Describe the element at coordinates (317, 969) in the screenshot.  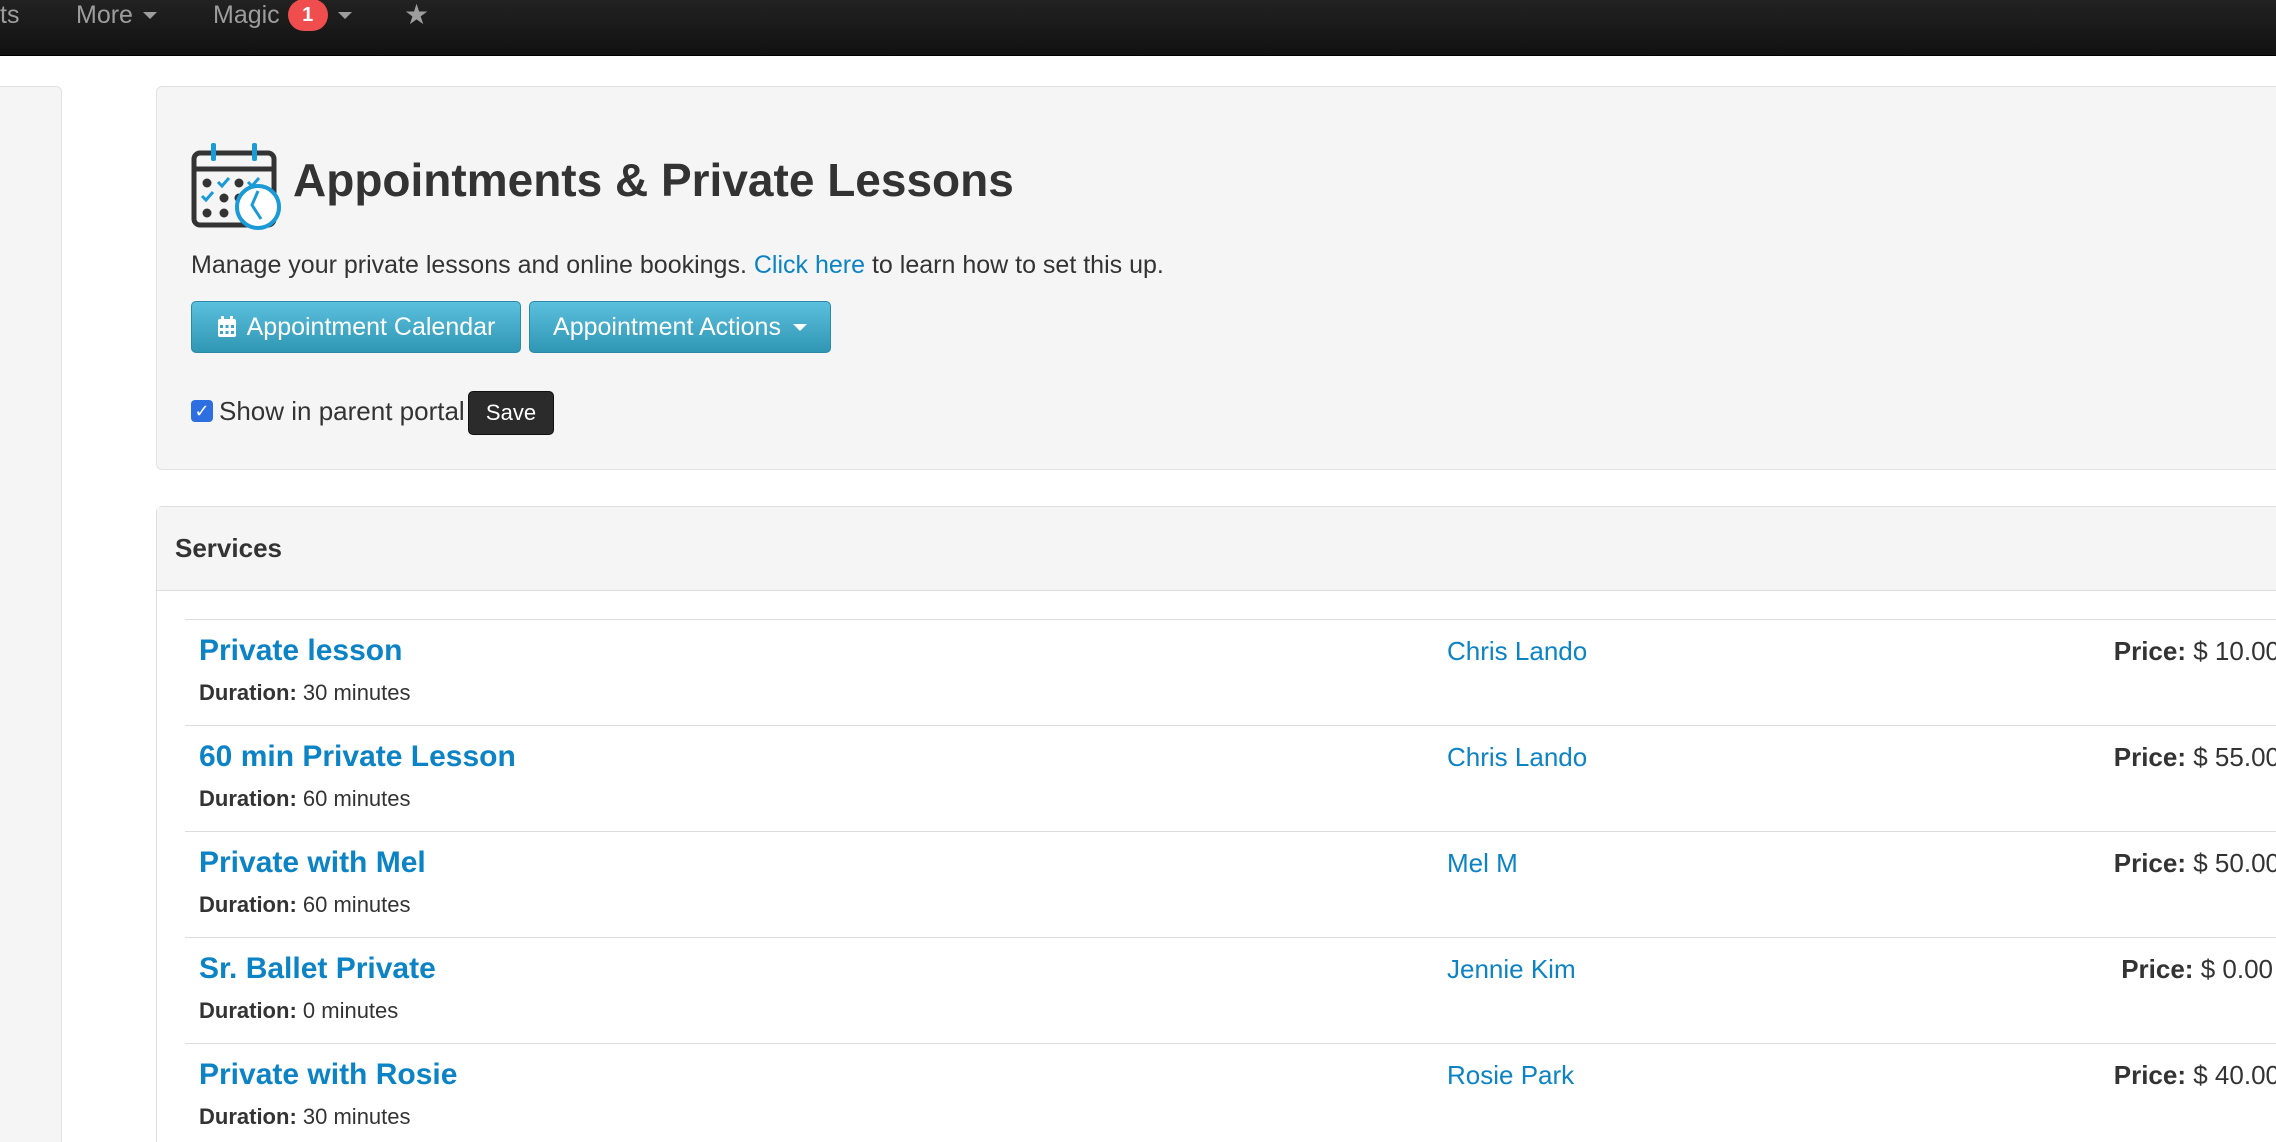
I see `service-name-link: Sr. Ballet Private` at that location.